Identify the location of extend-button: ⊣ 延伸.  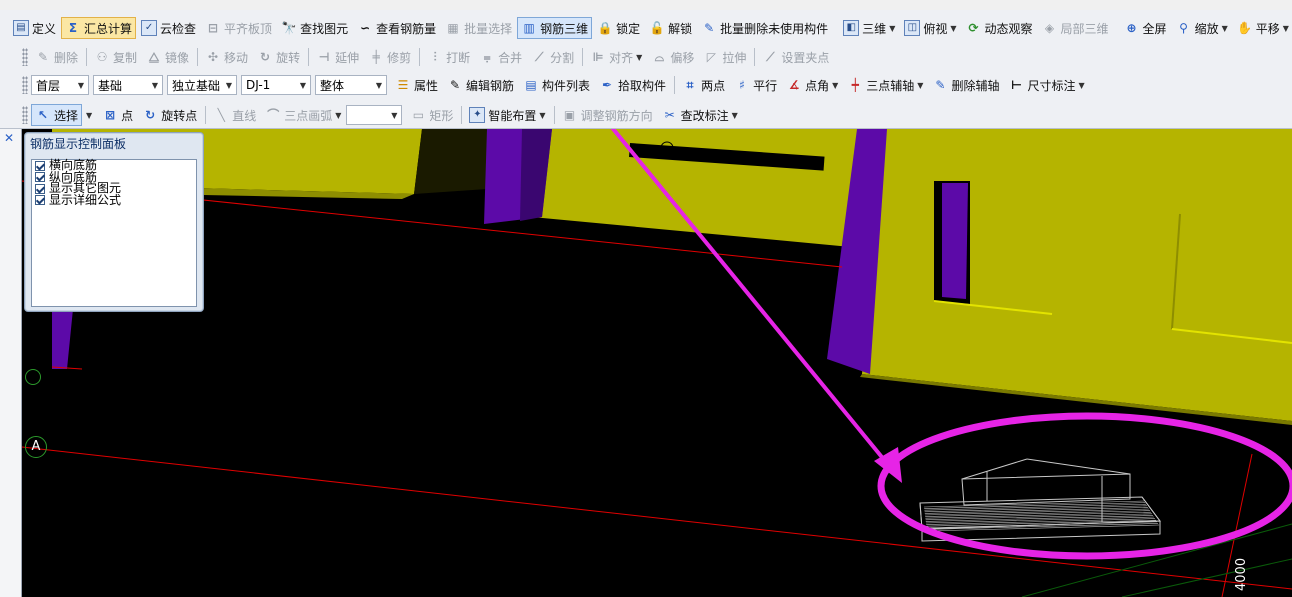
(337, 57).